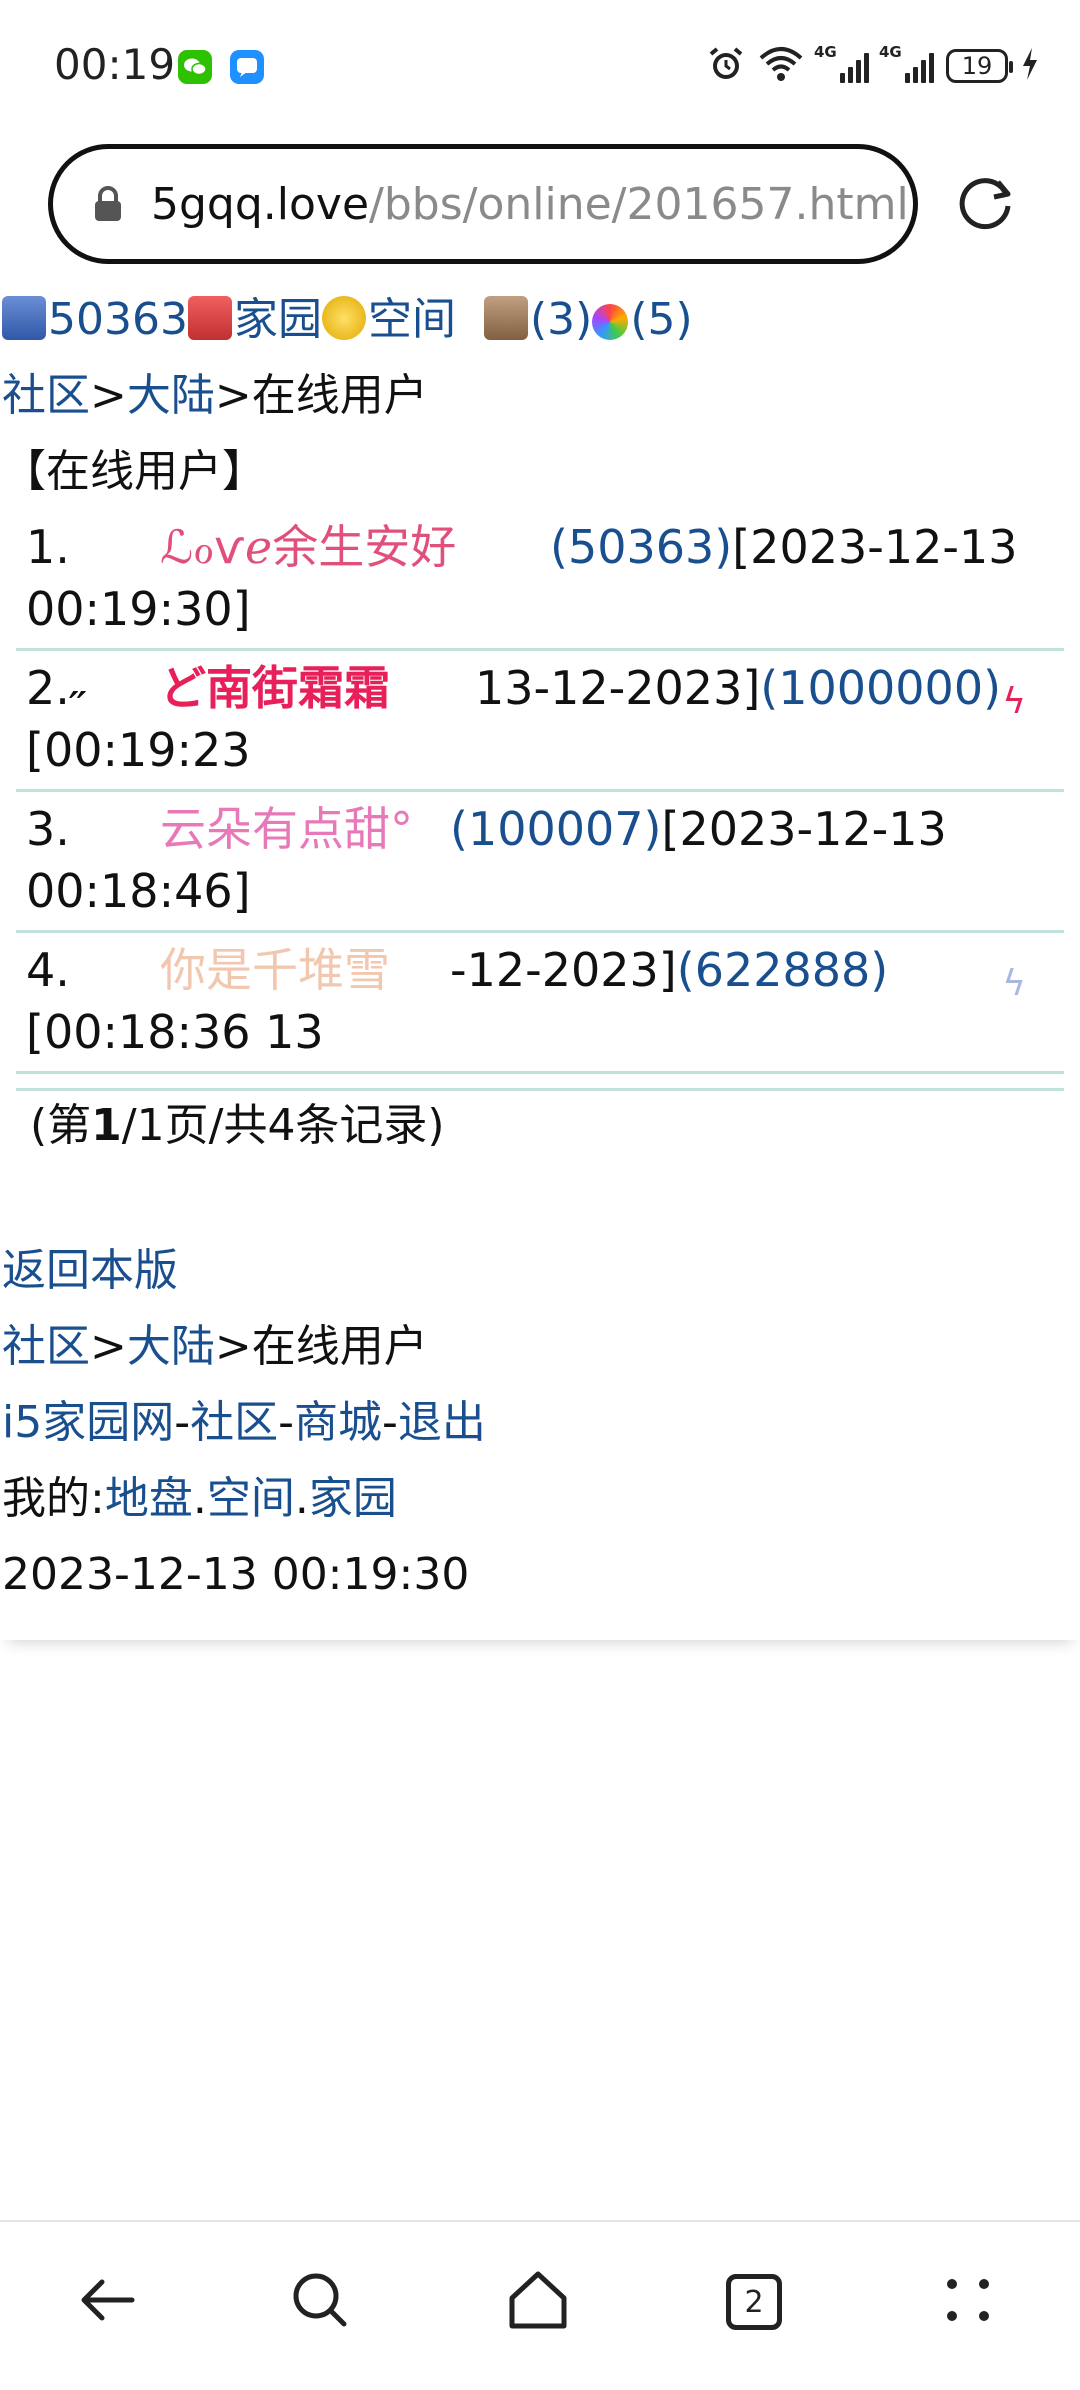 This screenshot has height=2390, width=1080. Describe the element at coordinates (540, 580) in the screenshot. I see `list-item: 1. ℒℴѵℯ余生安好 (50363)[2023-12-13 00:19:30]` at that location.